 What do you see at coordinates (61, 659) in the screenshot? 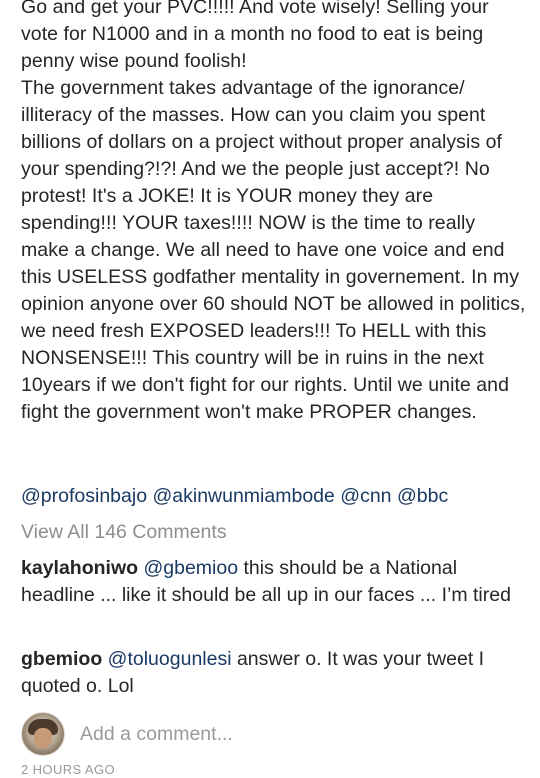
I see `comment-username: gbemioo` at bounding box center [61, 659].